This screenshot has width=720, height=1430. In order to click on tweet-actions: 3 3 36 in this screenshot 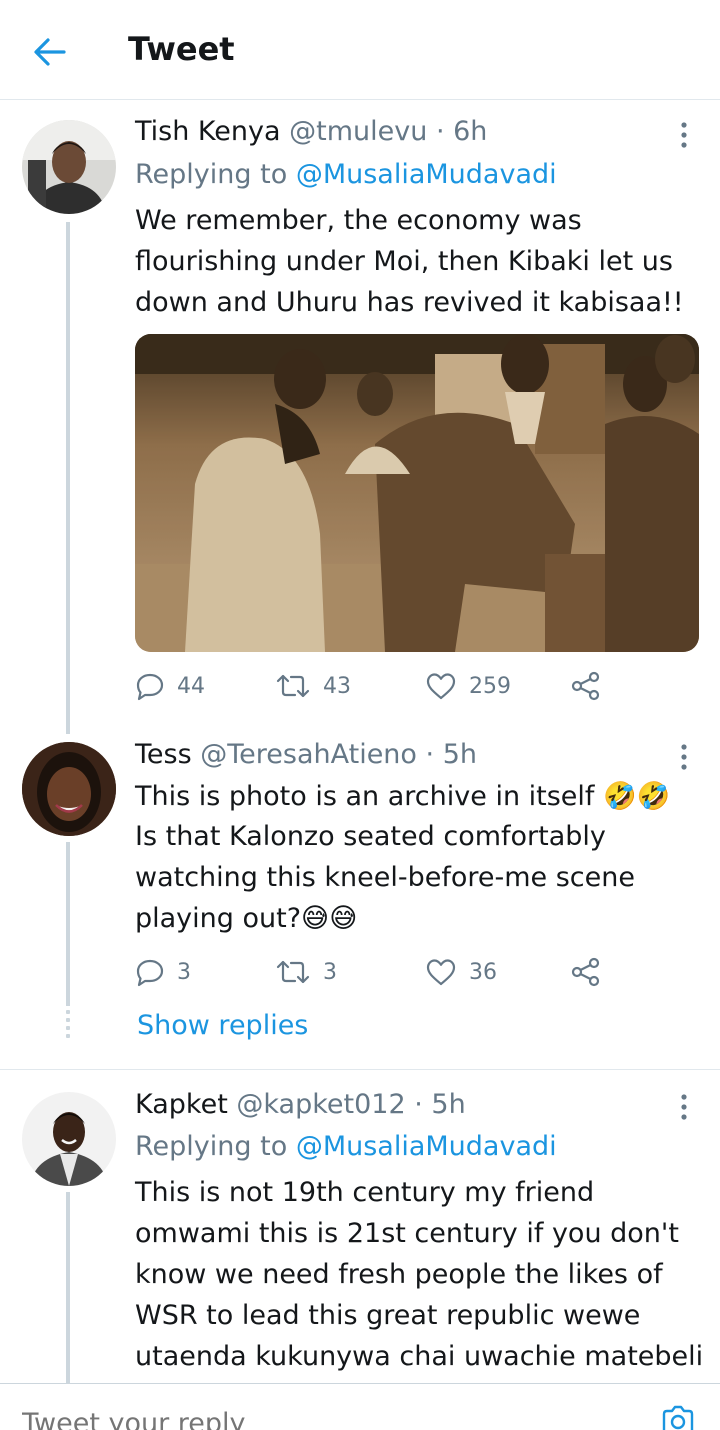, I will do `click(375, 972)`.